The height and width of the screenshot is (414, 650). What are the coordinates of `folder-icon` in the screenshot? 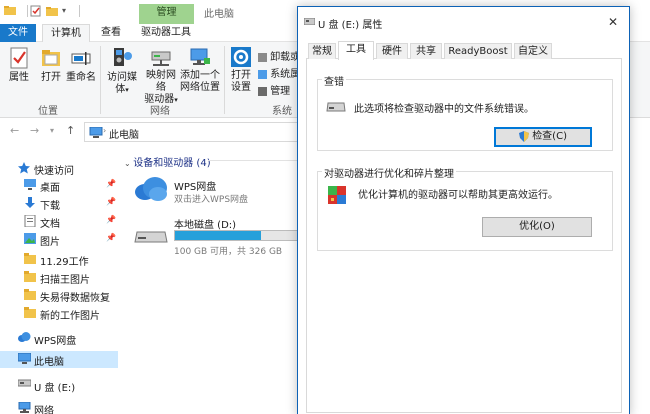 It's located at (30, 294).